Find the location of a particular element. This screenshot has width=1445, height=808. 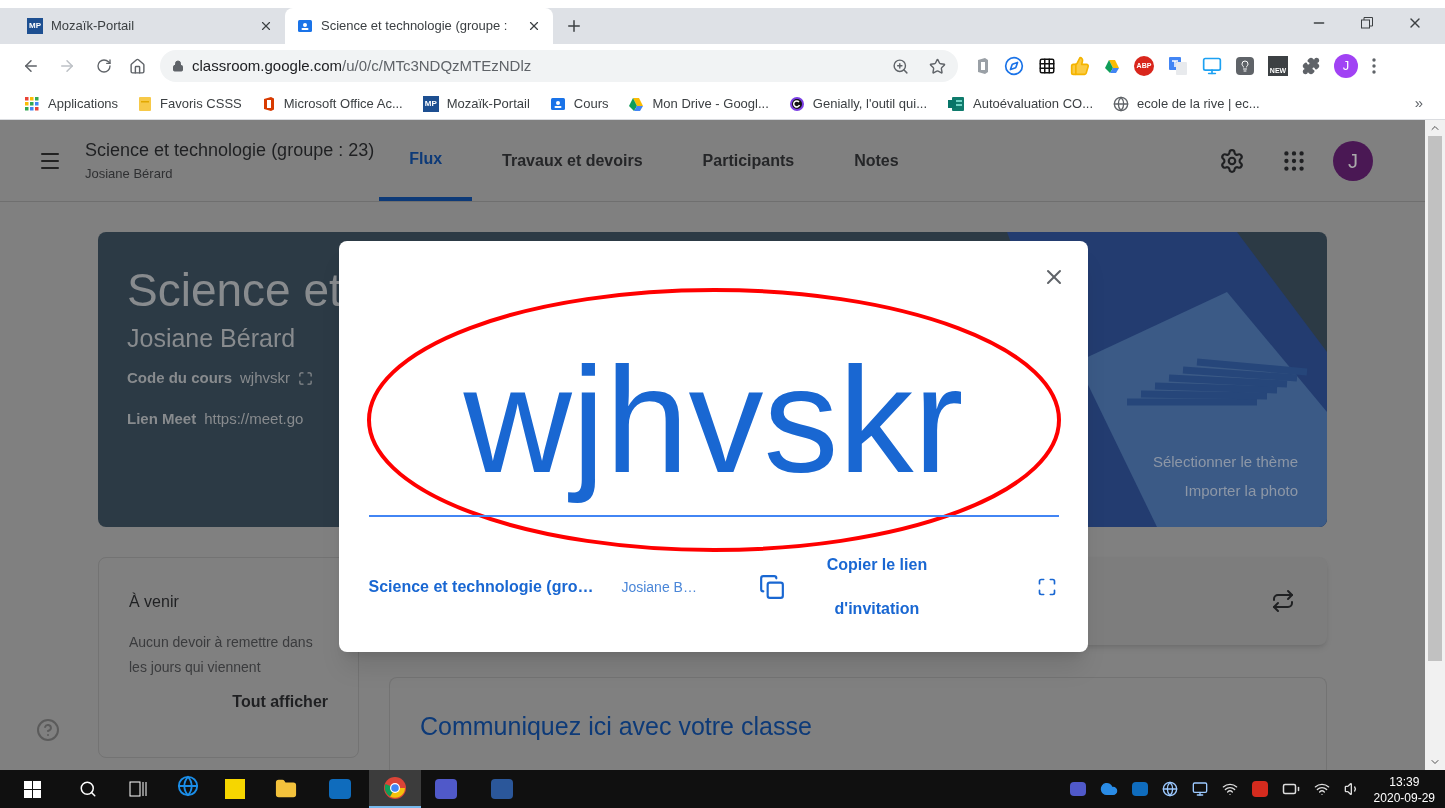

scroll-thumb is located at coordinates (1435, 398).